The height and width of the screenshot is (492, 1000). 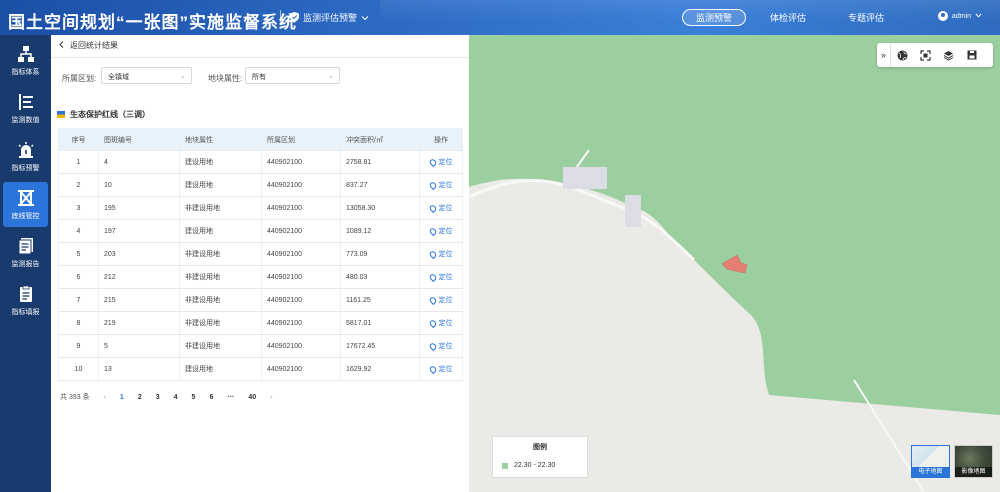 What do you see at coordinates (971, 55) in the screenshot?
I see `save-icon` at bounding box center [971, 55].